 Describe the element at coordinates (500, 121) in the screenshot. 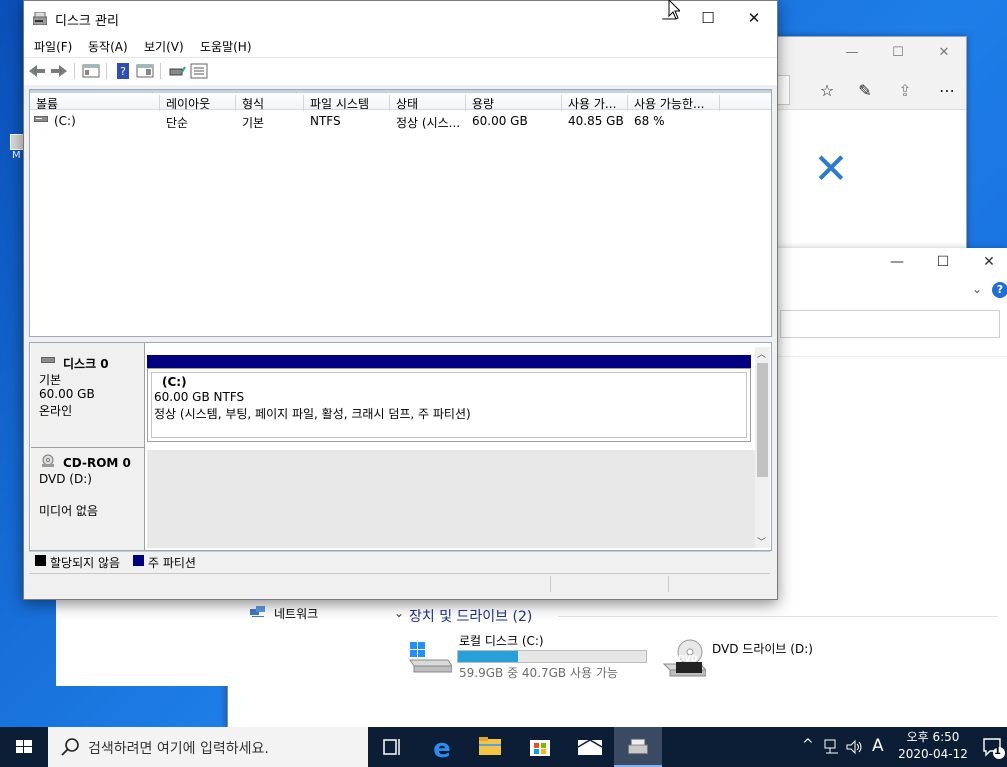

I see `cell-capacity: 60.00 GB` at that location.